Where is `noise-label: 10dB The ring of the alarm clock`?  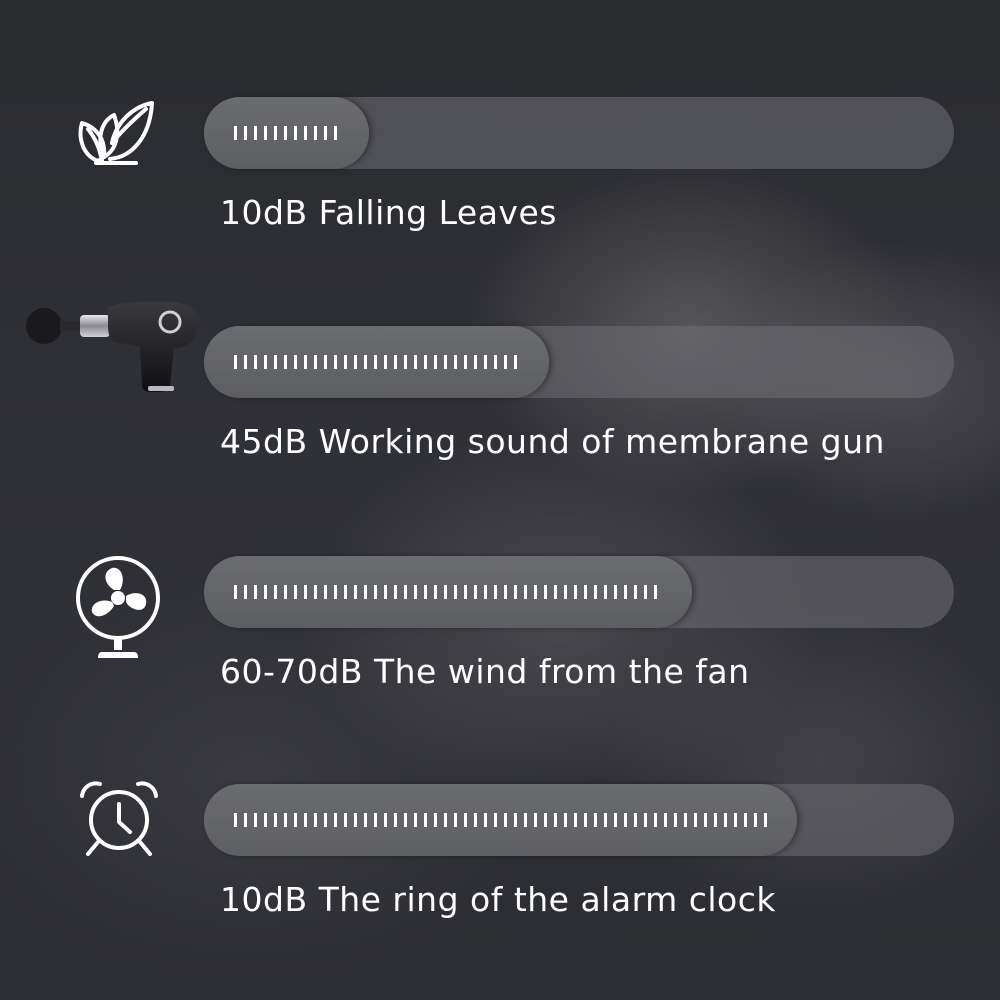
noise-label: 10dB The ring of the alarm clock is located at coordinates (498, 899).